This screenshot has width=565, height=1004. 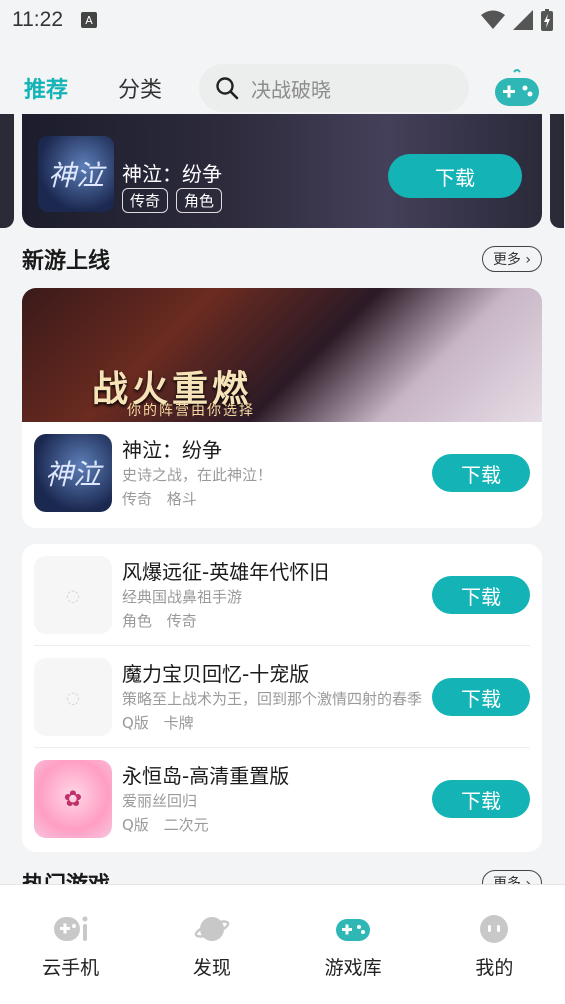 I want to click on list-item: 神泣 神泣：纷争 史诗之战，在此神泣！ 传奇 格斗 下载, so click(x=282, y=473).